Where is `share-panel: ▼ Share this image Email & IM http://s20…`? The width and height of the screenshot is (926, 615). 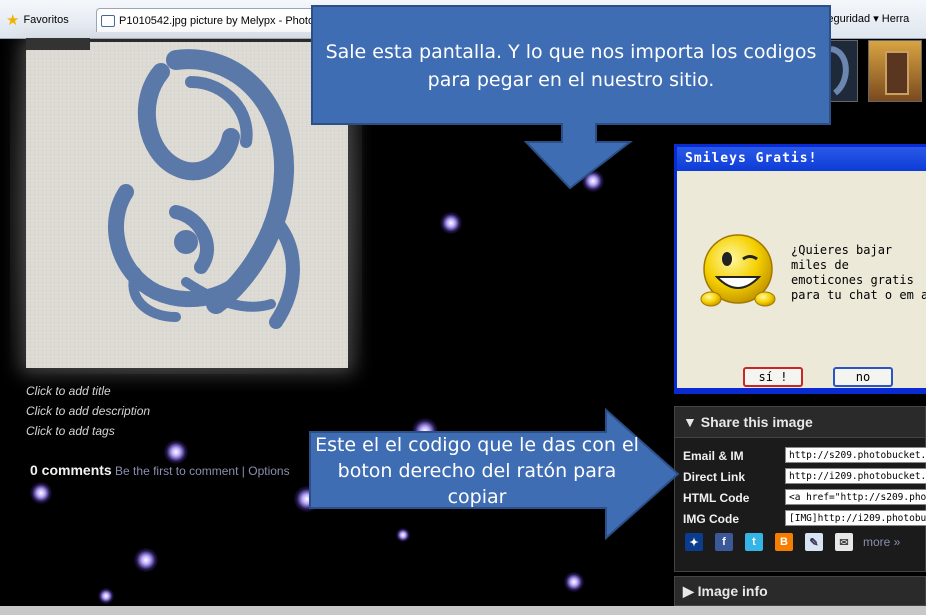 share-panel: ▼ Share this image Email & IM http://s20… is located at coordinates (800, 489).